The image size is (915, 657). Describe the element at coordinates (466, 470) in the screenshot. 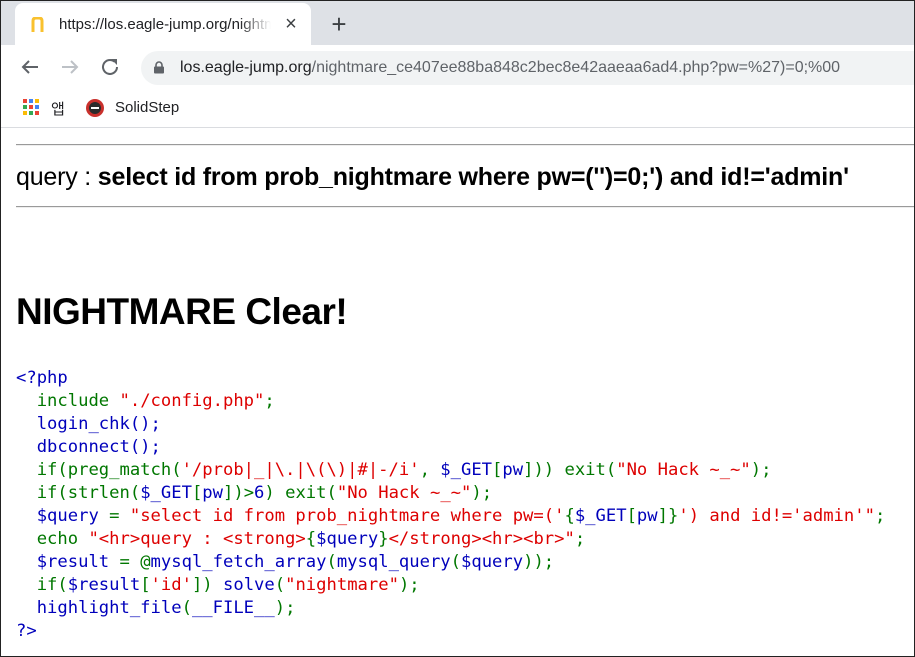

I see `code-line-4-var: $_GET` at that location.